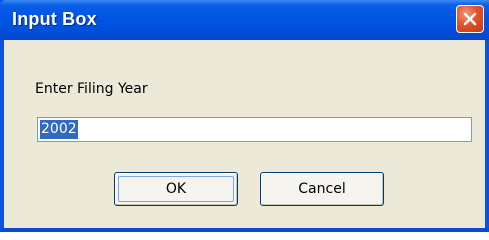 This screenshot has height=240, width=489. What do you see at coordinates (91, 89) in the screenshot?
I see `prompt-label: Enter Filing Year` at bounding box center [91, 89].